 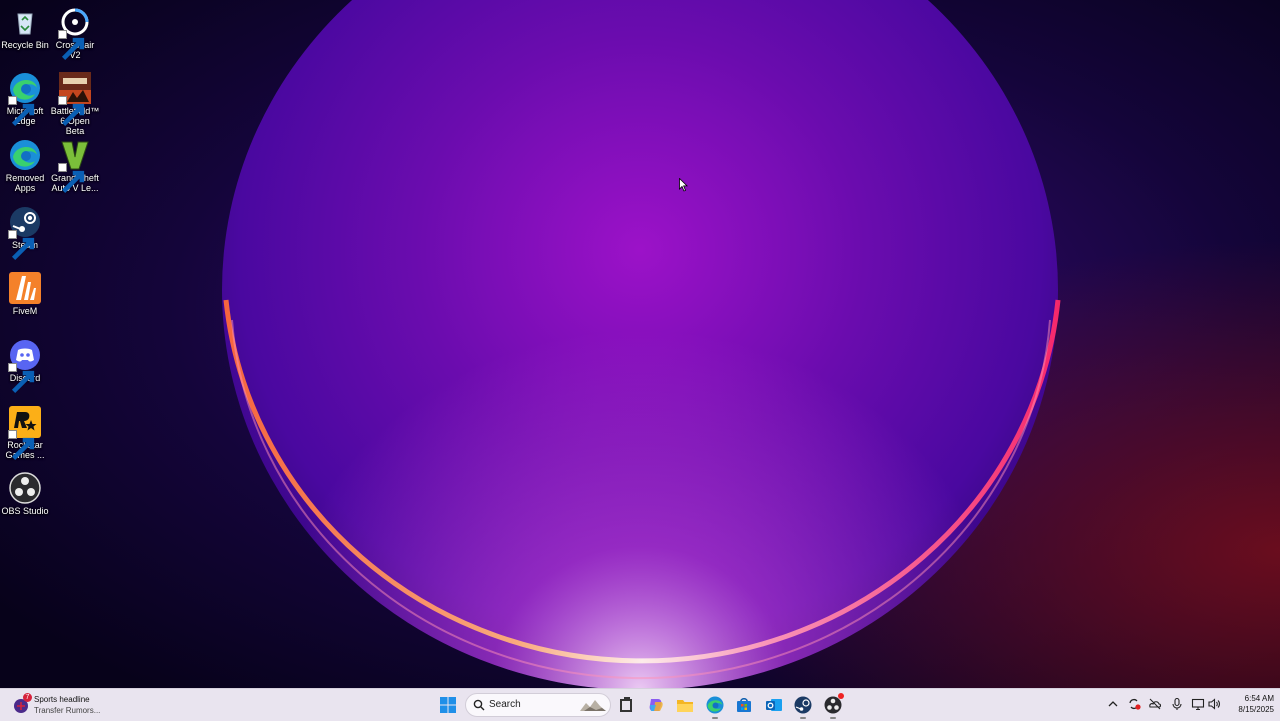 I want to click on edge-taskbar-button, so click(x=715, y=705).